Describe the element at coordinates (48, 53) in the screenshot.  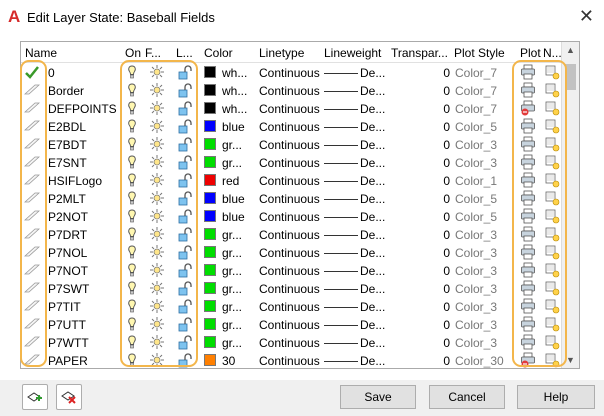
I see `col-name: Name` at that location.